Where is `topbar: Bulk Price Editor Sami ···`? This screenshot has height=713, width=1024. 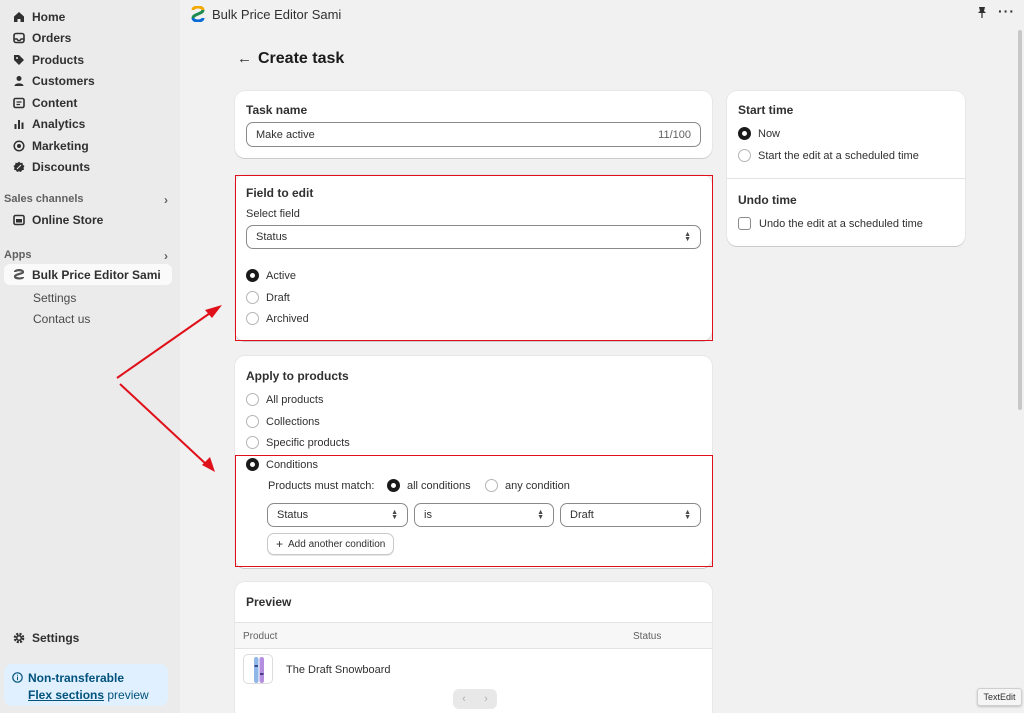 topbar: Bulk Price Editor Sami ··· is located at coordinates (602, 14).